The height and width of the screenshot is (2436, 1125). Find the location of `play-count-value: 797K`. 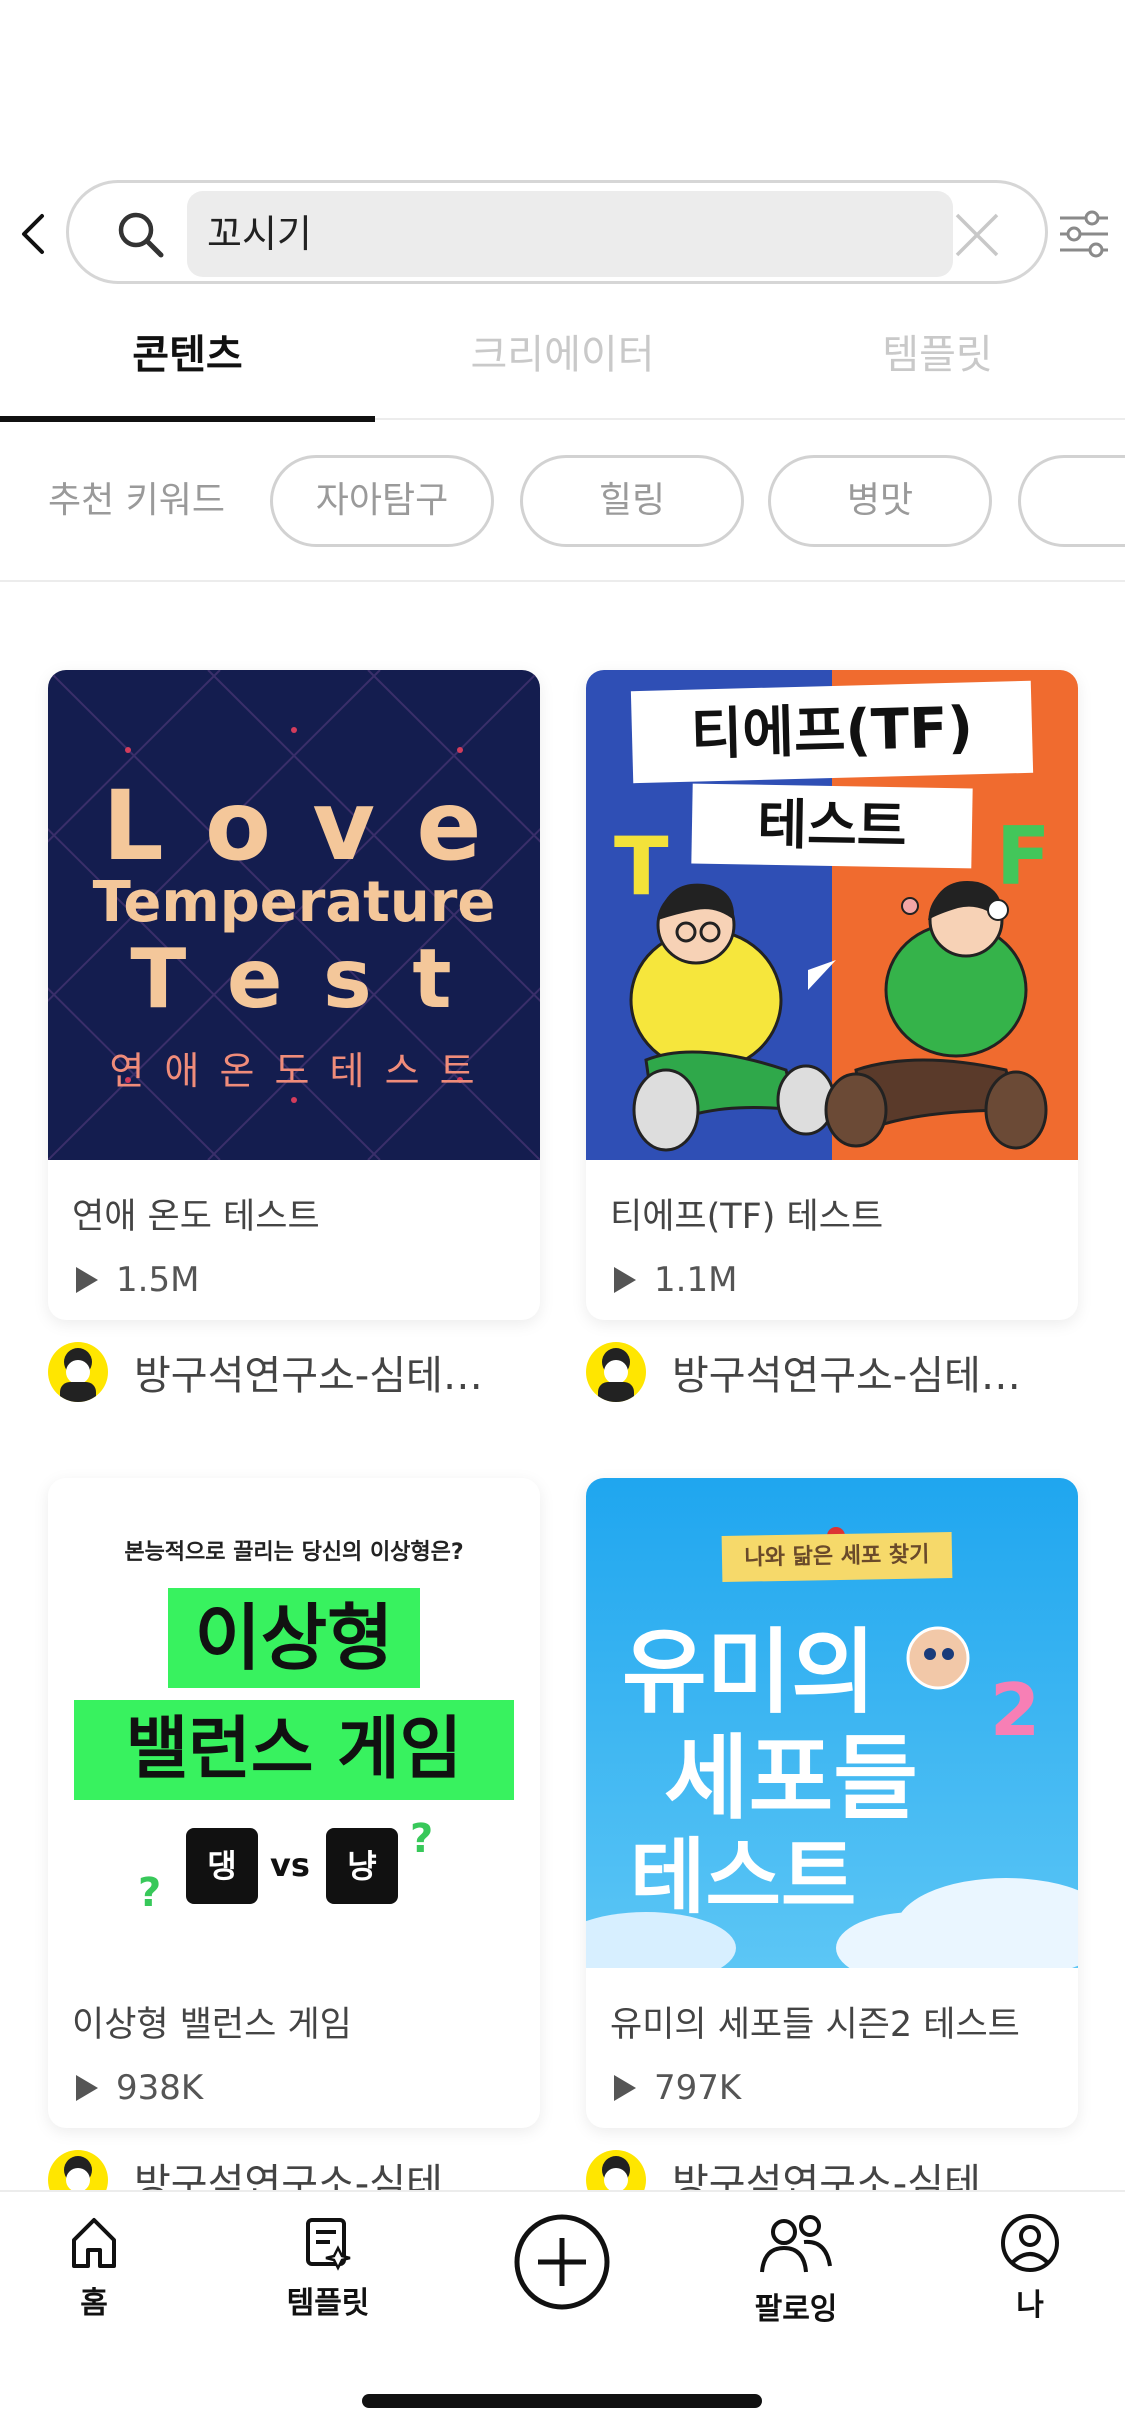

play-count-value: 797K is located at coordinates (698, 2088).